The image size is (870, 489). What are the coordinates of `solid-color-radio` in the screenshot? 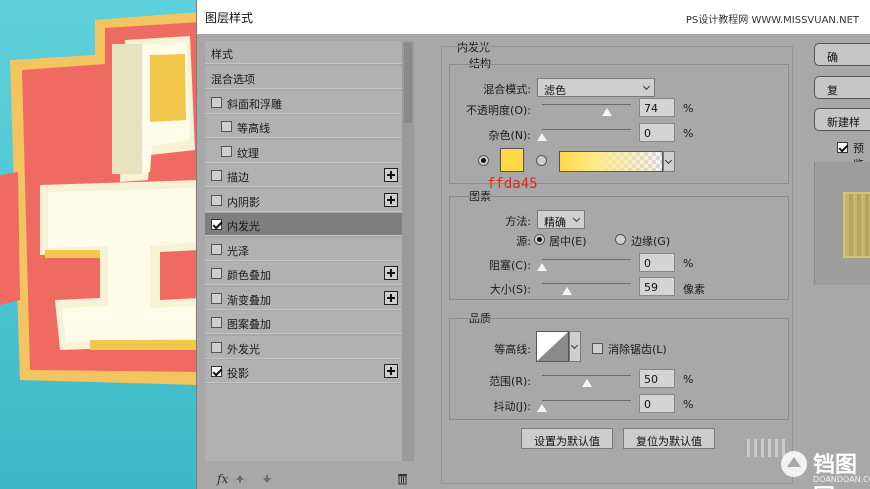 It's located at (483, 160).